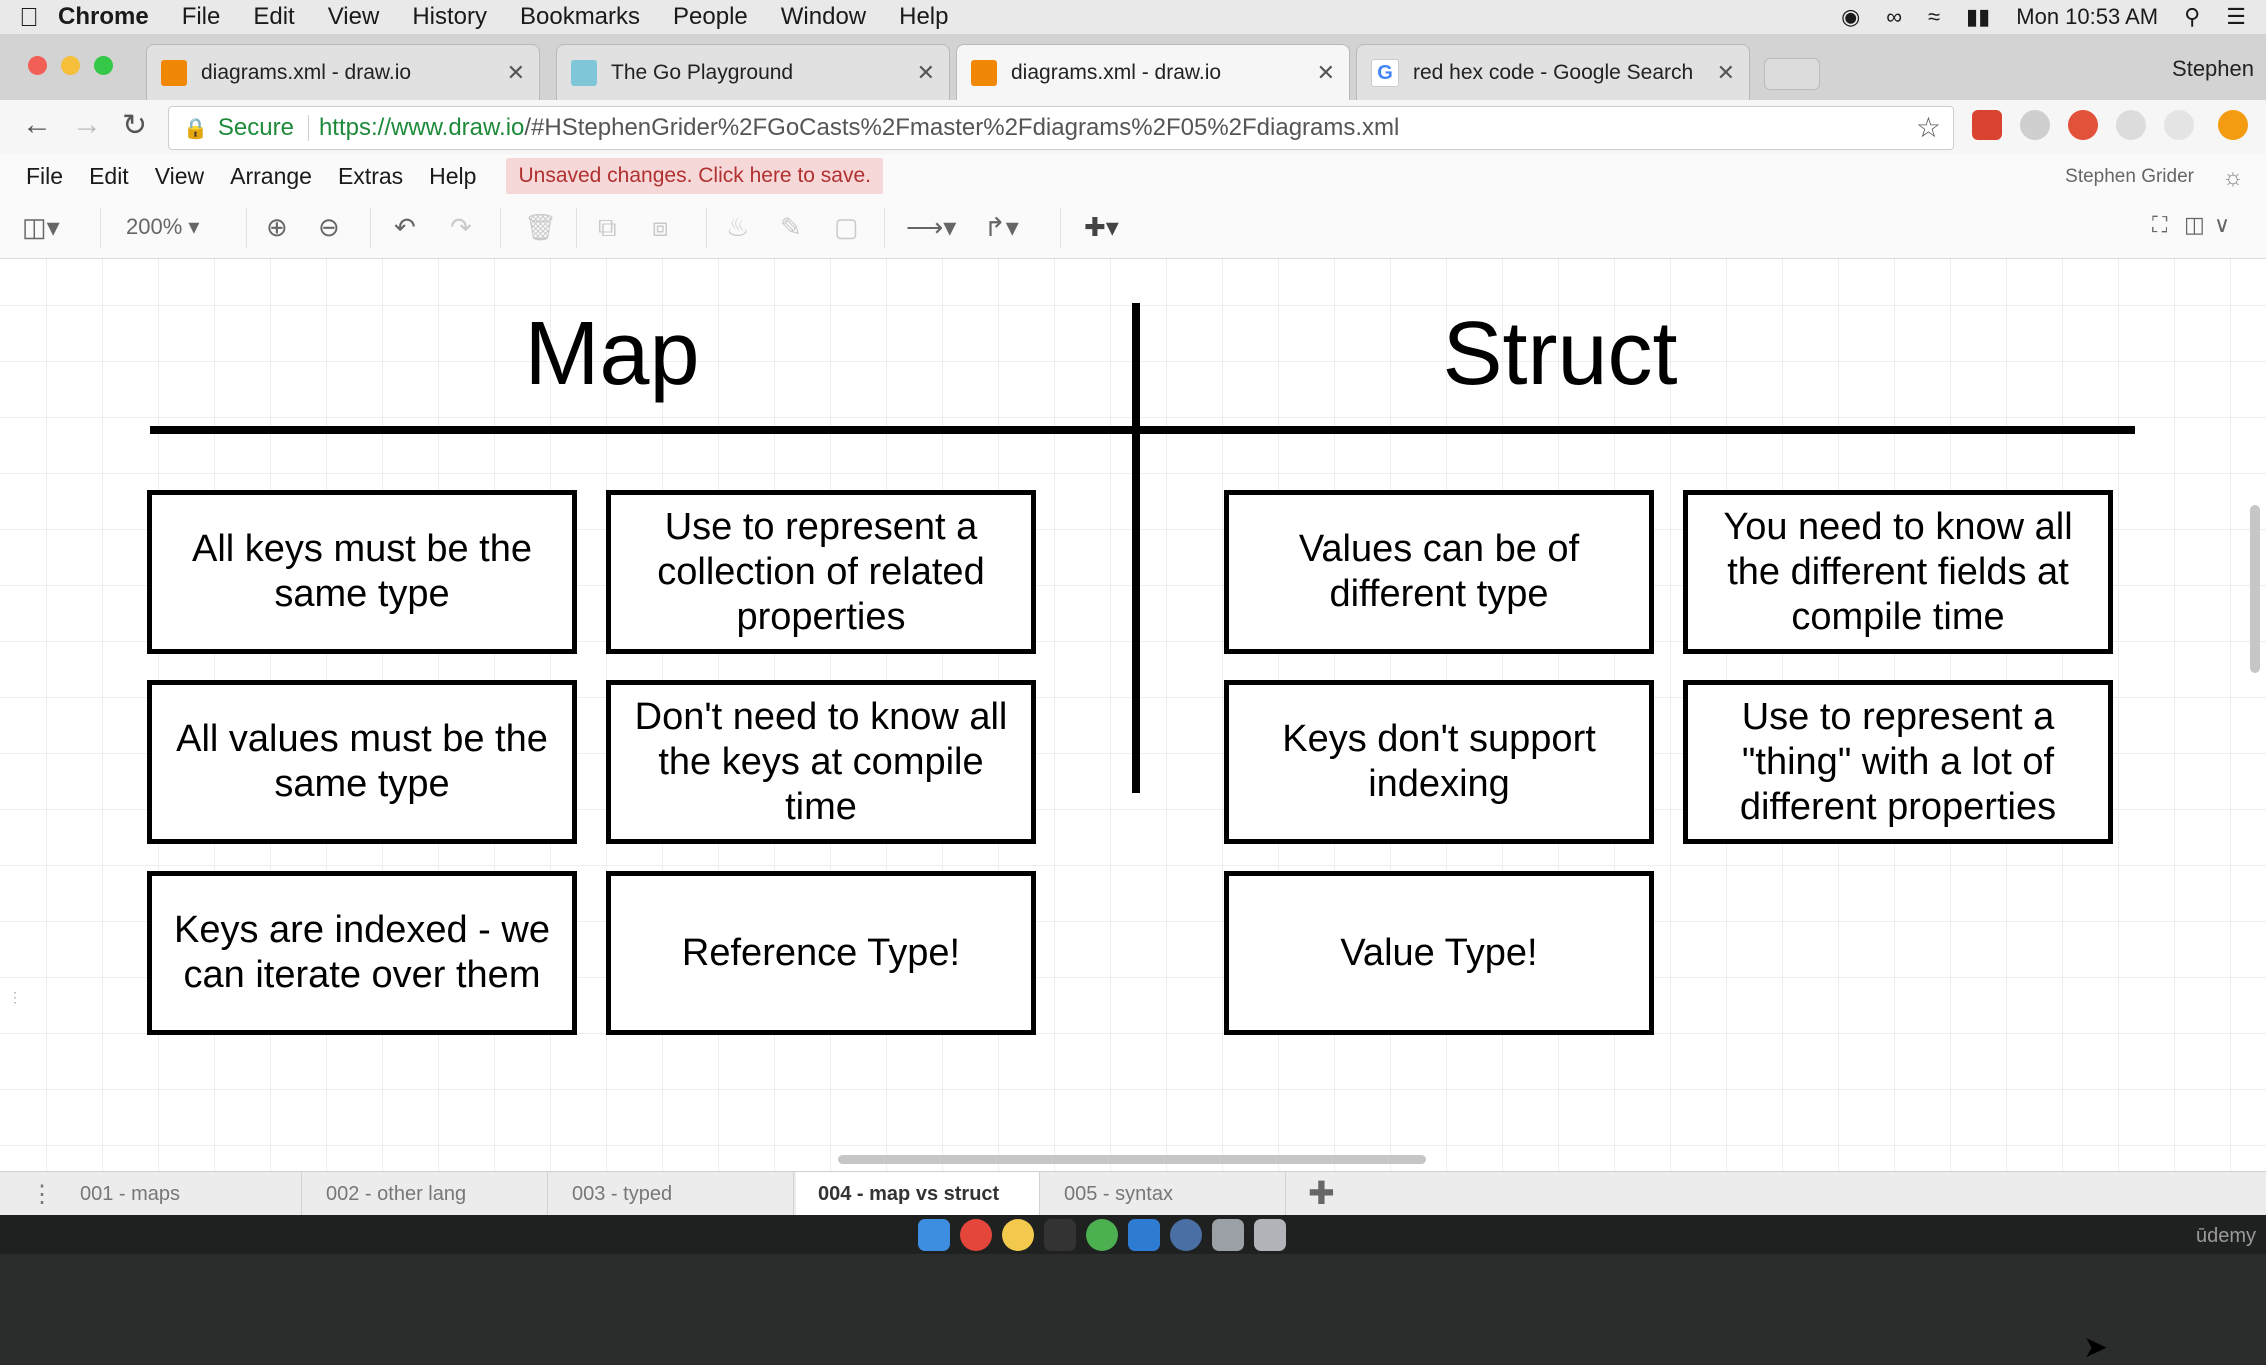 The width and height of the screenshot is (2266, 1365). Describe the element at coordinates (1439, 572) in the screenshot. I see `struct-box-different-types: Values can be of different type` at that location.